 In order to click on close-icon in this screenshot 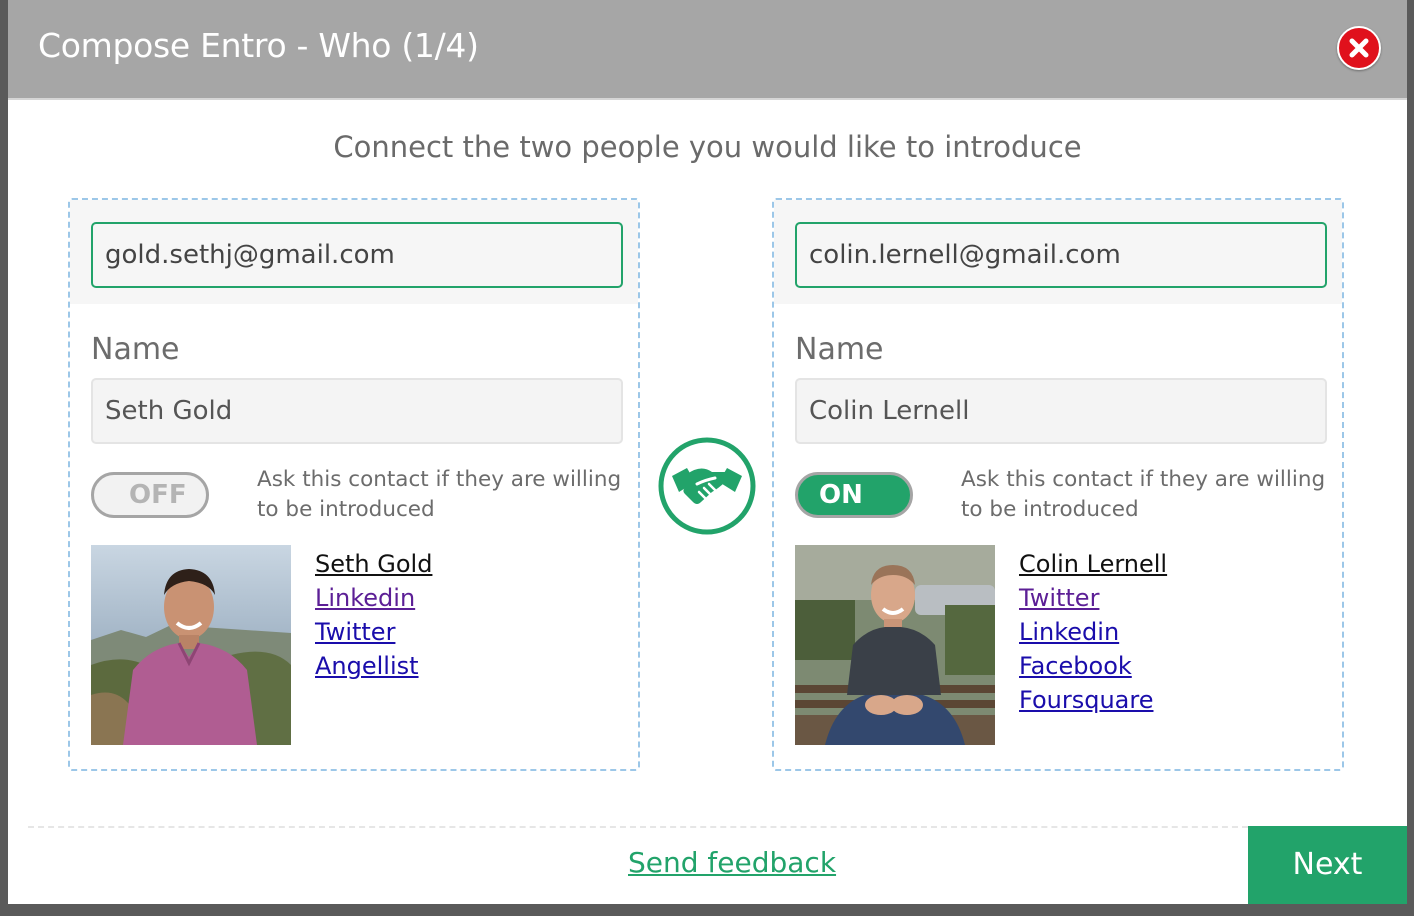, I will do `click(1359, 48)`.